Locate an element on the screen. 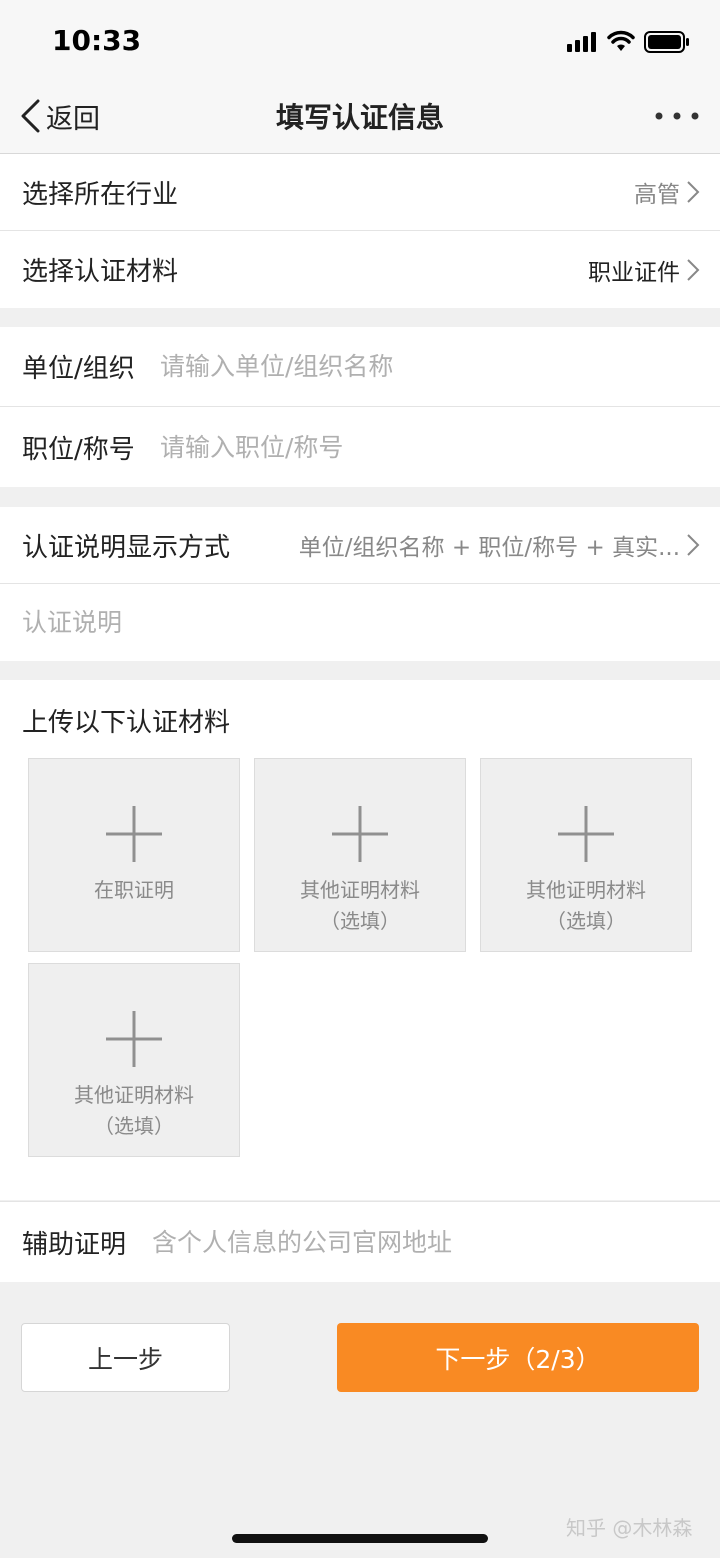 The width and height of the screenshot is (720, 1558). material-type-value: 职业证件 is located at coordinates (634, 272).